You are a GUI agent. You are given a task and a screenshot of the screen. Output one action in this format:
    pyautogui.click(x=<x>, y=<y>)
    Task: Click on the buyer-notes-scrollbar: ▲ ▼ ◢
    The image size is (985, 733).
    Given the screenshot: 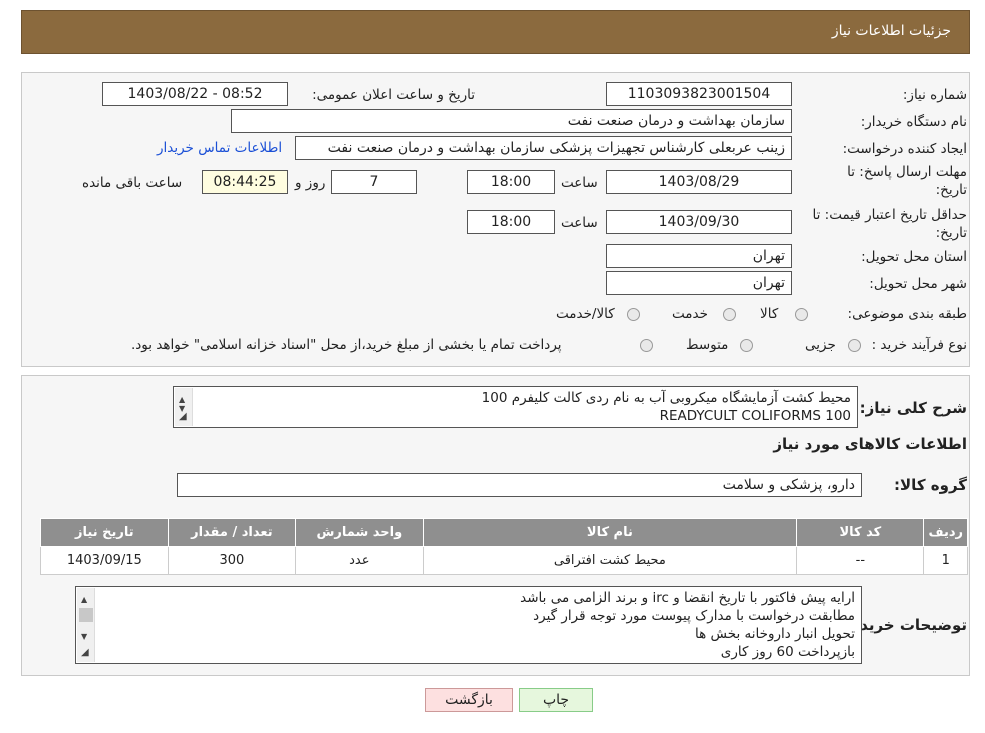 What is the action you would take?
    pyautogui.click(x=86, y=625)
    